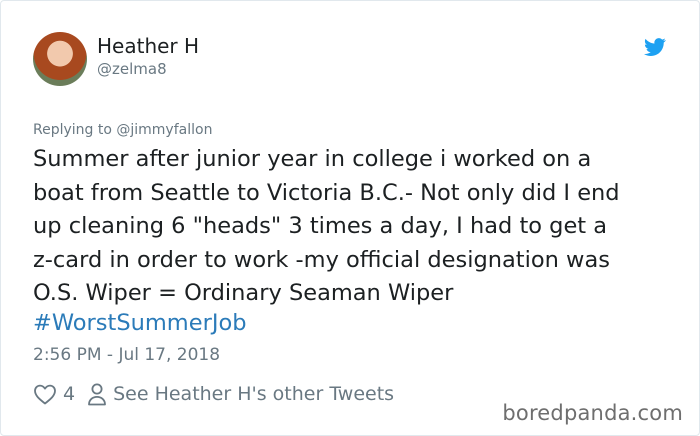 This screenshot has height=436, width=700. What do you see at coordinates (60, 59) in the screenshot?
I see `avatar` at bounding box center [60, 59].